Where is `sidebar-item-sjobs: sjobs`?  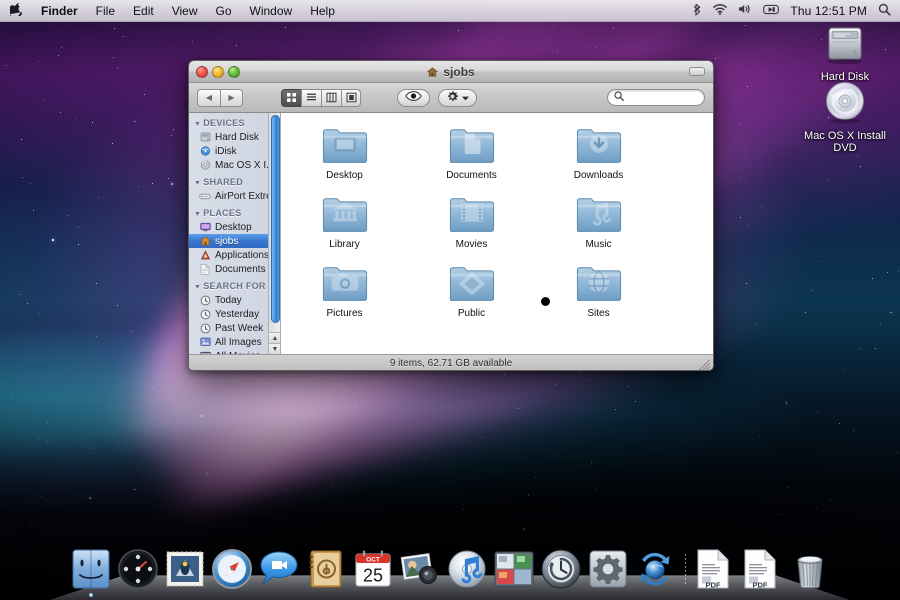 sidebar-item-sjobs: sjobs is located at coordinates (234, 241).